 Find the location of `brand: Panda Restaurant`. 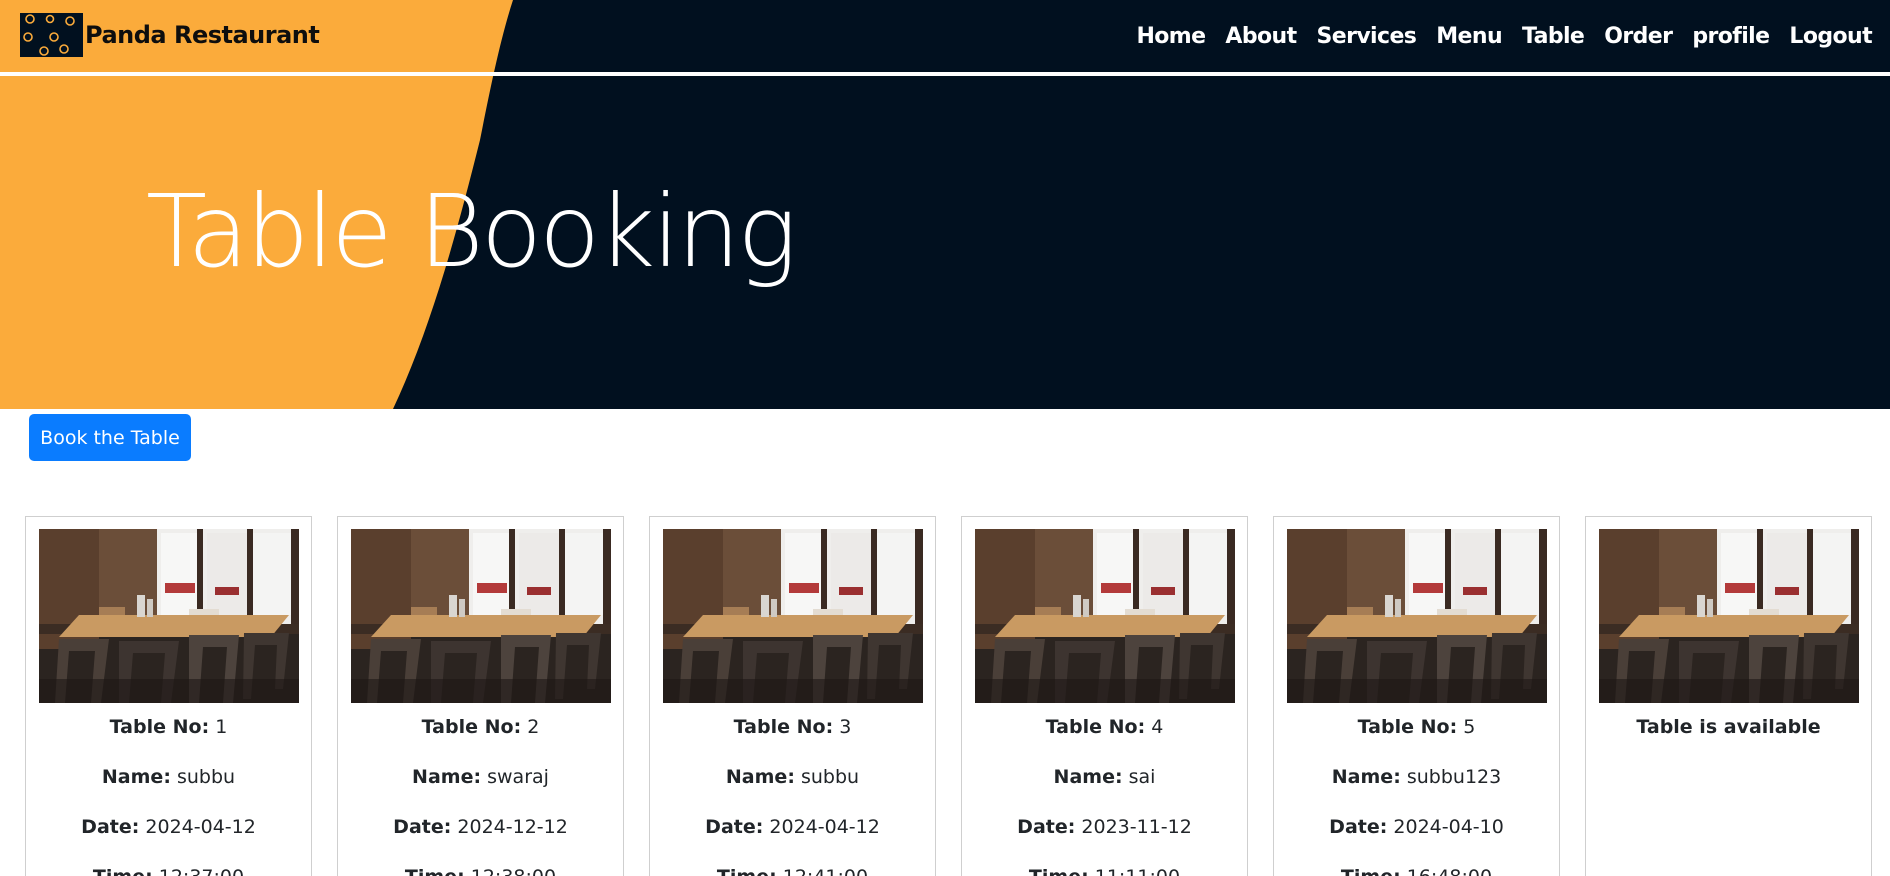

brand: Panda Restaurant is located at coordinates (170, 35).